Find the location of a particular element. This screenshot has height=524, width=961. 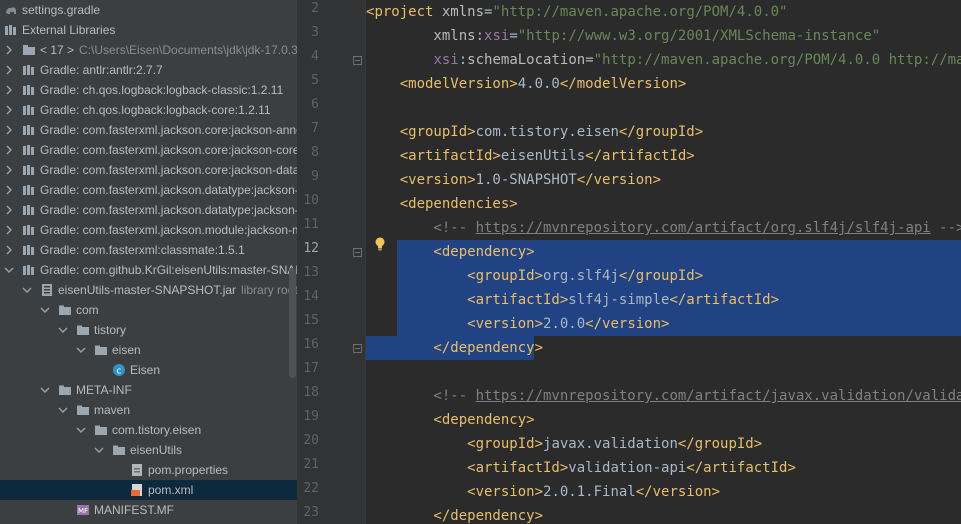

line-number: 18 is located at coordinates (311, 392).